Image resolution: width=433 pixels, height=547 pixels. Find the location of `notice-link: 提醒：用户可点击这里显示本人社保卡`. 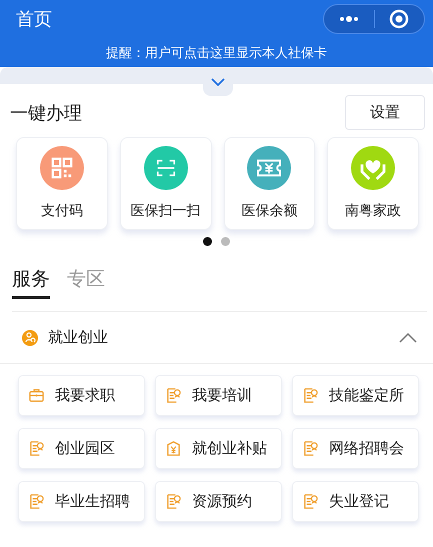

notice-link: 提醒：用户可点击这里显示本人社保卡 is located at coordinates (216, 53).